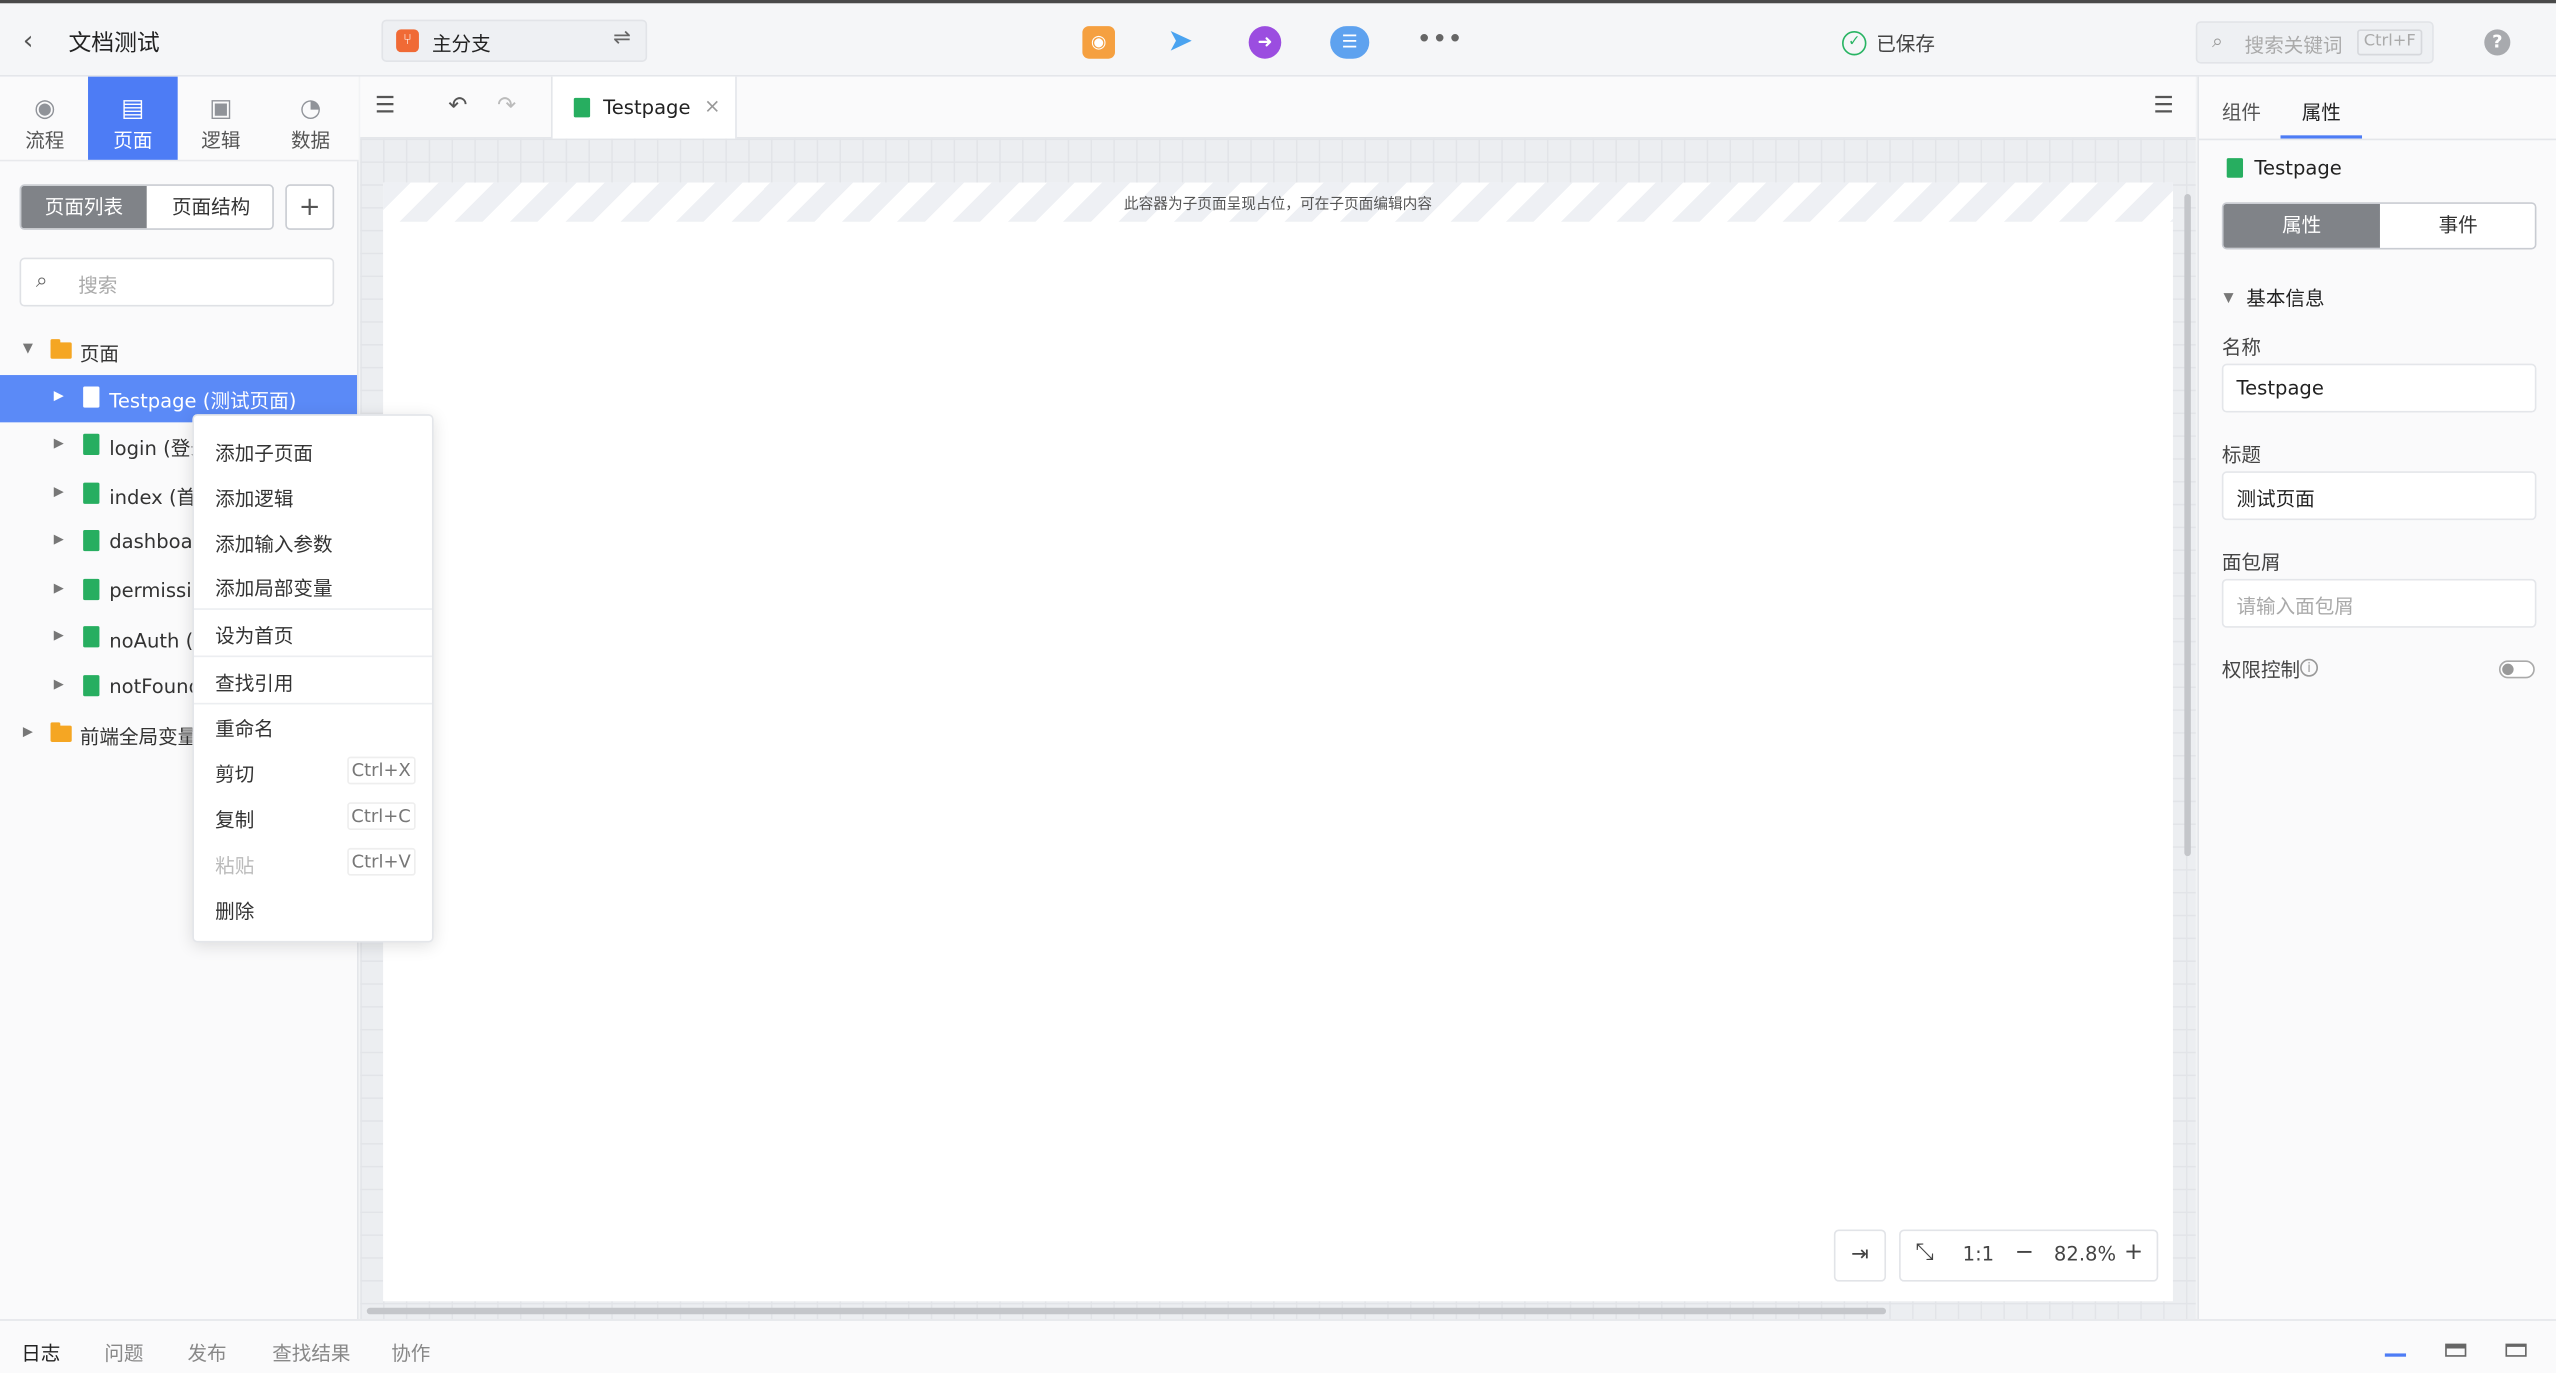 Image resolution: width=2556 pixels, height=1373 pixels. I want to click on add-page-button: +, so click(310, 207).